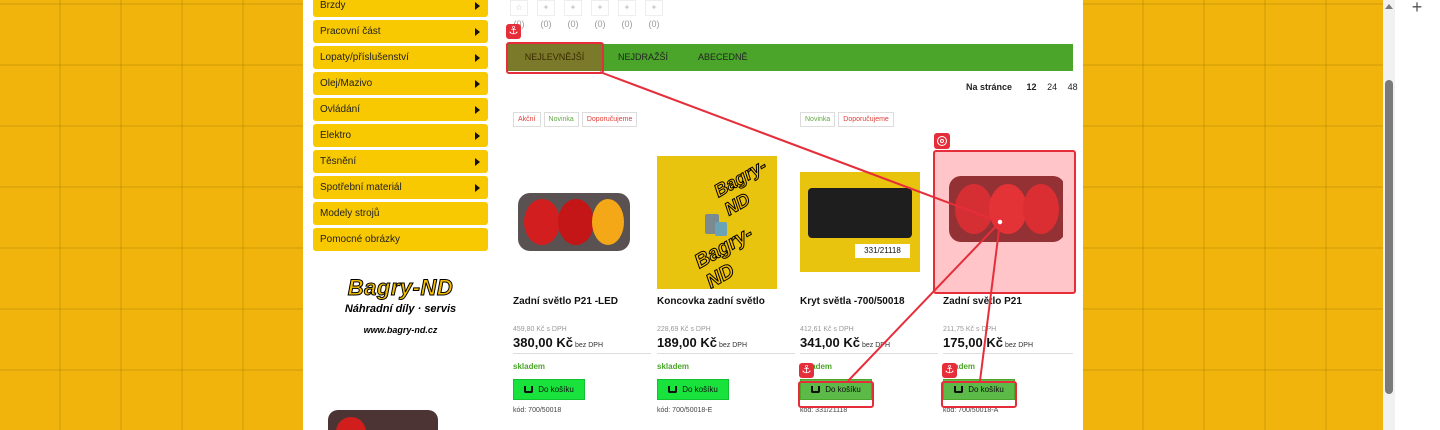  Describe the element at coordinates (1052, 87) in the screenshot. I see `per-page-option-24: 24` at that location.